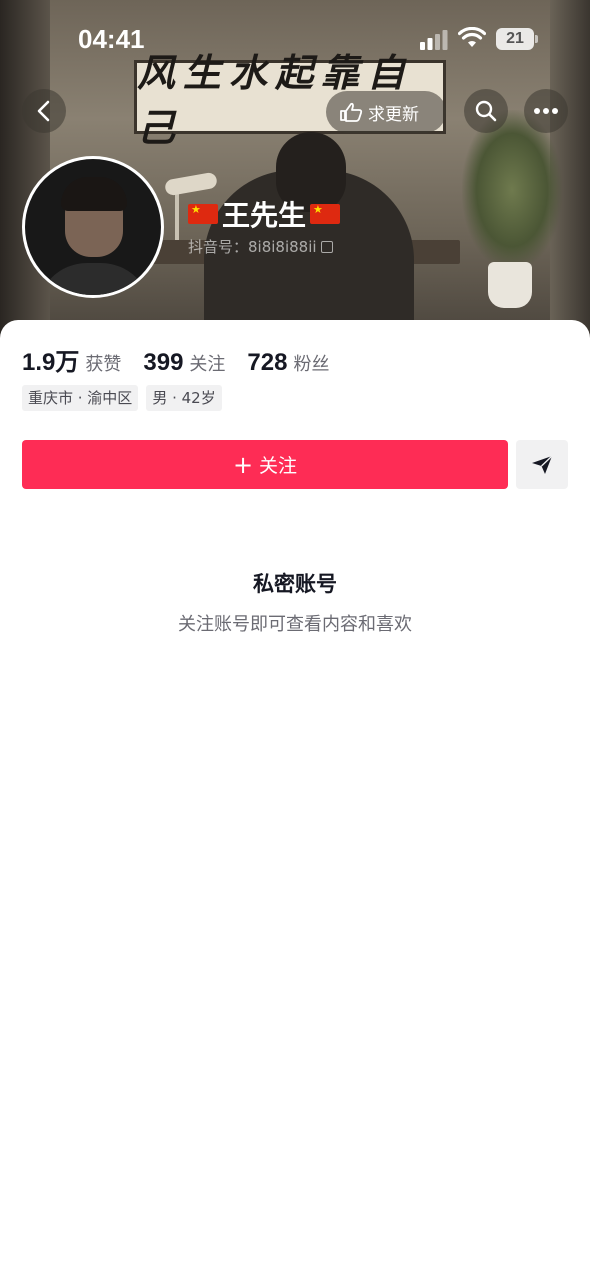 The width and height of the screenshot is (590, 1280). Describe the element at coordinates (94, 279) in the screenshot. I see `avatar-body` at that location.